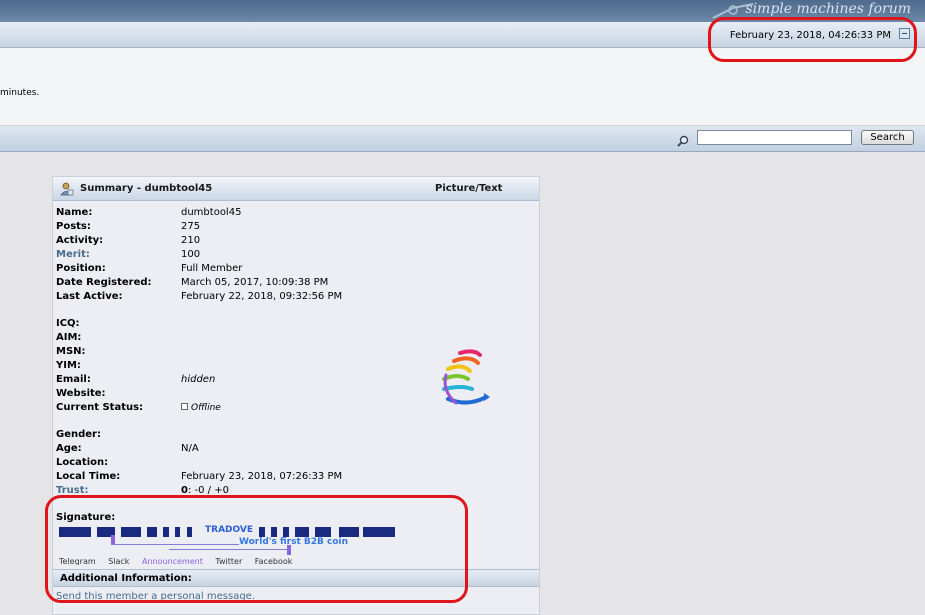  What do you see at coordinates (904, 33) in the screenshot?
I see `collapse-icon` at bounding box center [904, 33].